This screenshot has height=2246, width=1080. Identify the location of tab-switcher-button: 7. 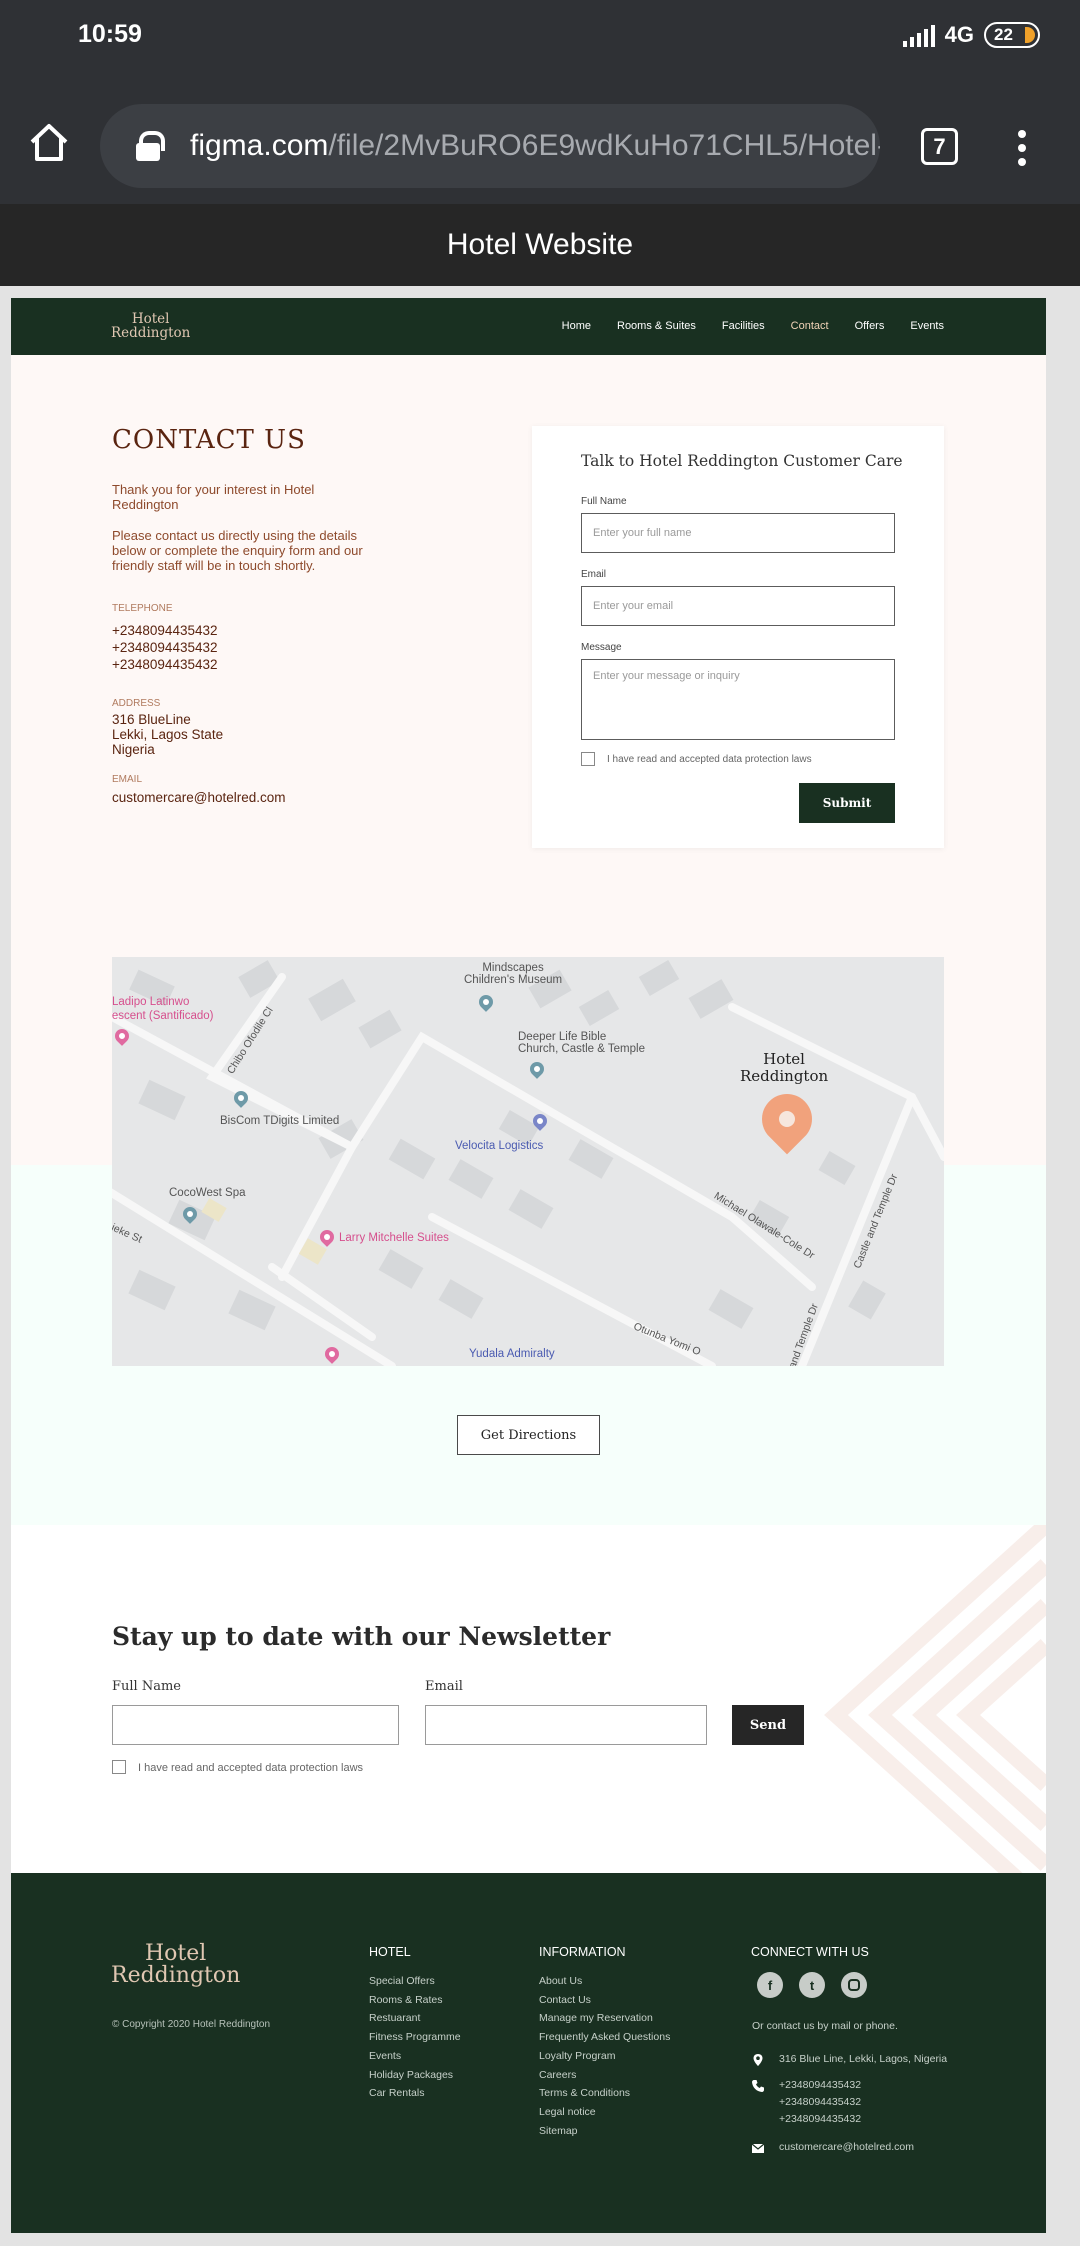
(939, 146).